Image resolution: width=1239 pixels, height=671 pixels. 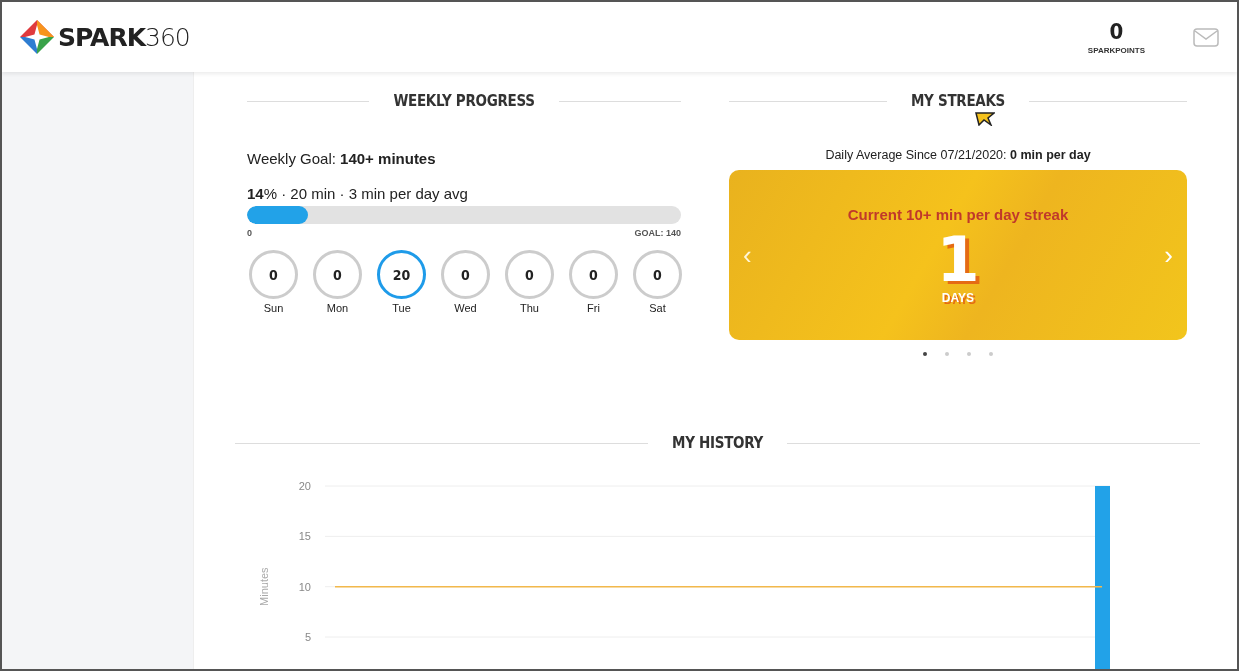 I want to click on logo-icon, so click(x=37, y=37).